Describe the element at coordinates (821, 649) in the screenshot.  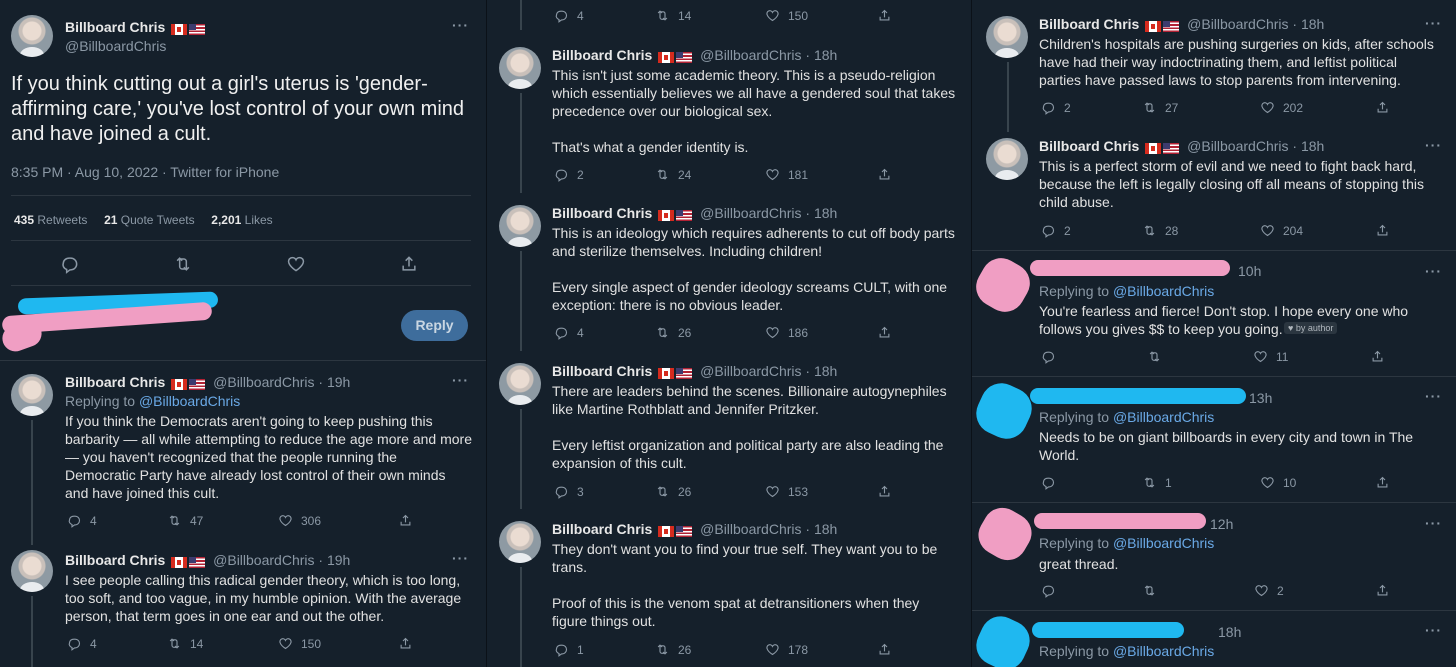
I see `like-action: 178` at that location.